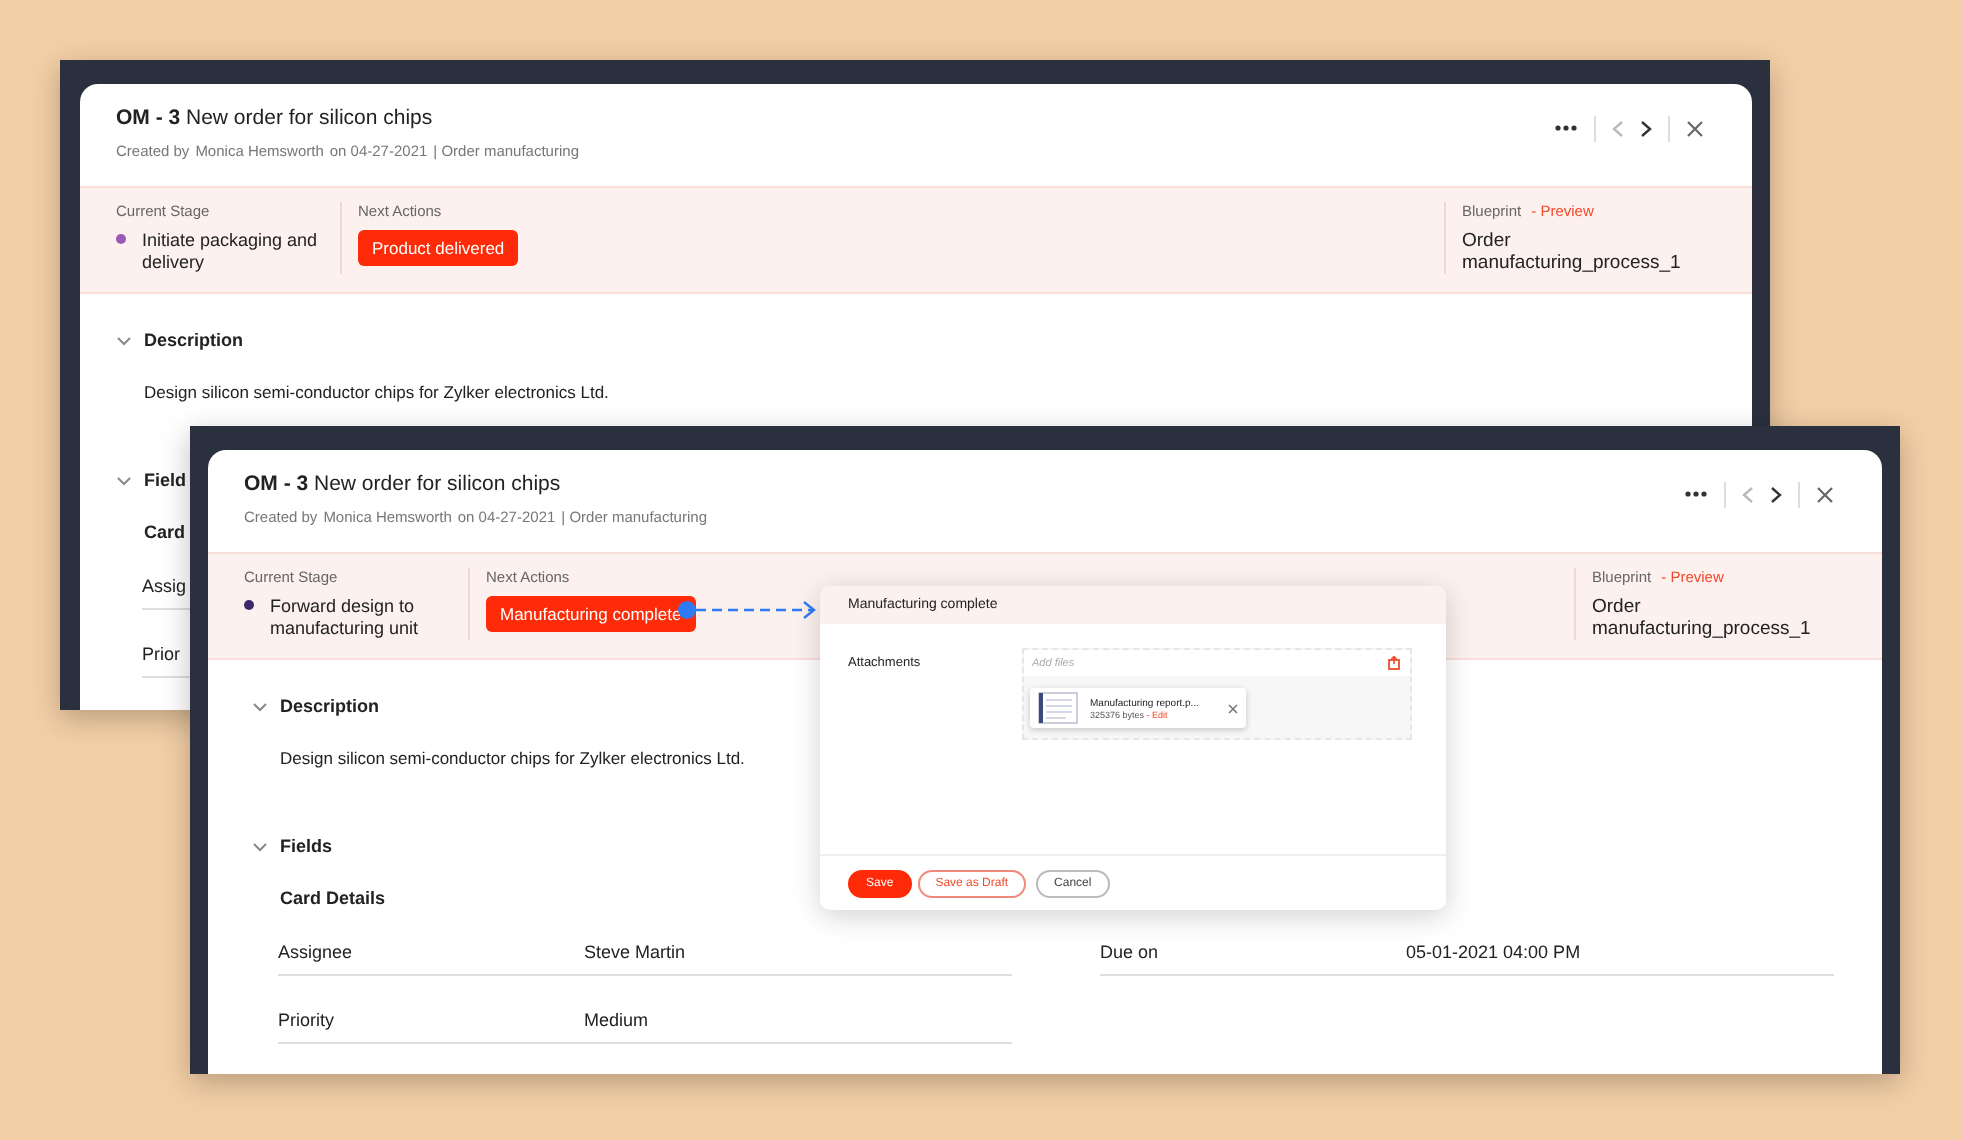  Describe the element at coordinates (1394, 663) in the screenshot. I see `upload-icon` at that location.